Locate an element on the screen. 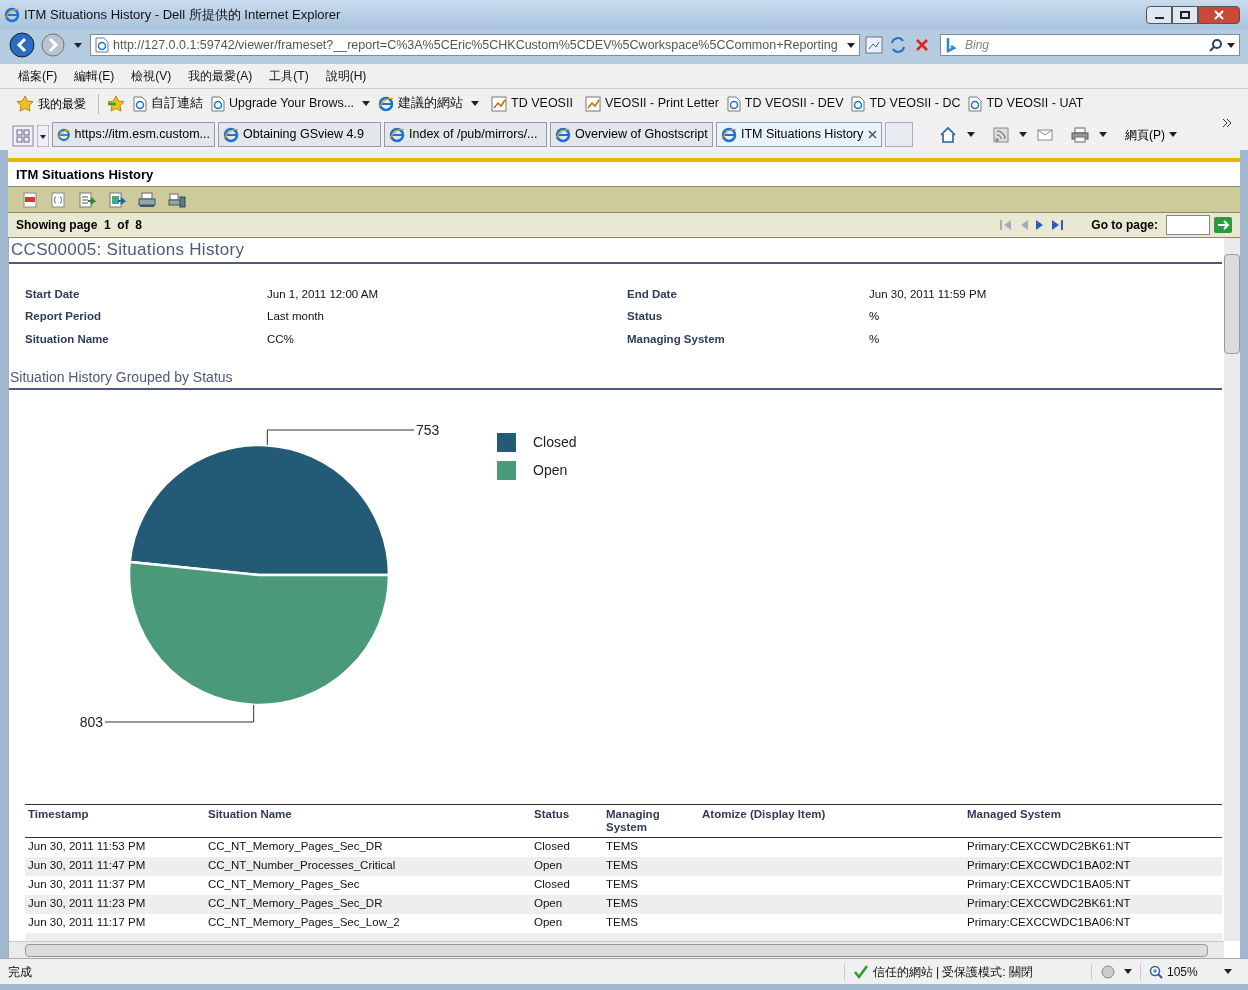  browser-tab: Overview of Ghostscript is located at coordinates (631, 134).